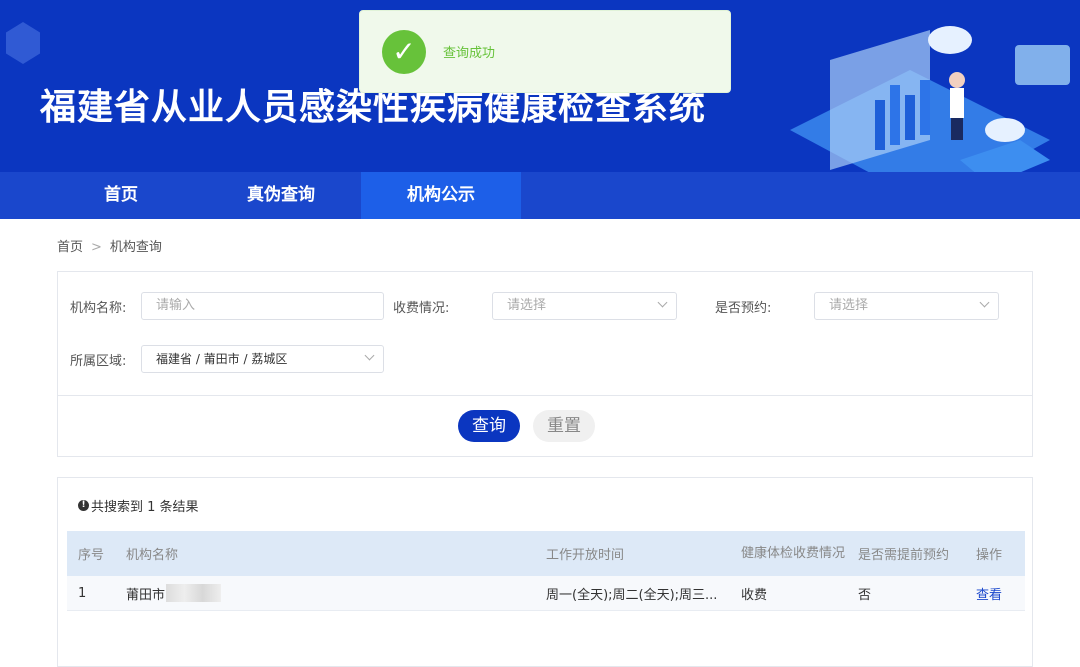 This screenshot has height=667, width=1080. What do you see at coordinates (82, 593) in the screenshot?
I see `cell-index: 1` at bounding box center [82, 593].